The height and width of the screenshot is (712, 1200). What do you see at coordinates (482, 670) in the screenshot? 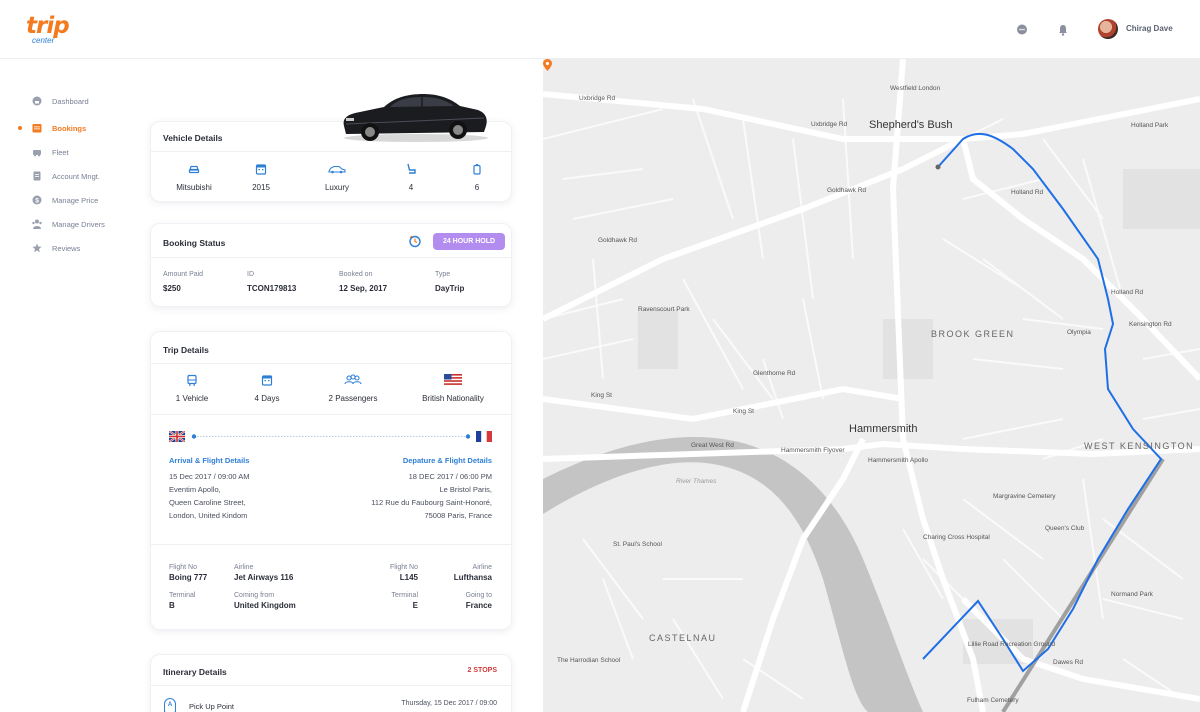
I see `stops-count: 2 STOPS` at bounding box center [482, 670].